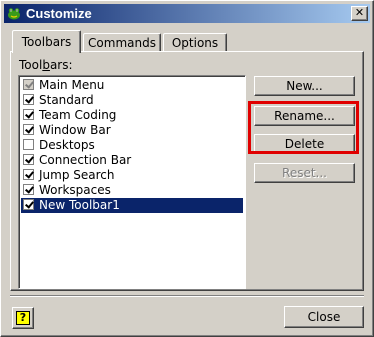  What do you see at coordinates (122, 42) in the screenshot?
I see `tab-commands: Commands` at bounding box center [122, 42].